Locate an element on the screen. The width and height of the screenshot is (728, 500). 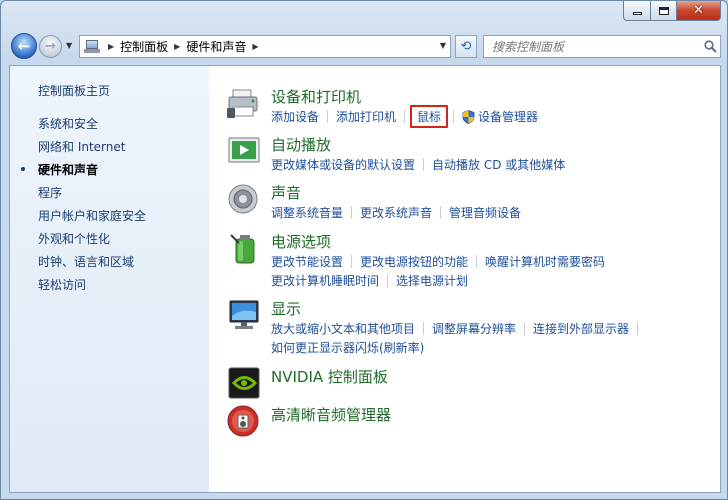
category-links: 调整系统音量 更改系统声音 管理音频设备 is located at coordinates (491, 212).